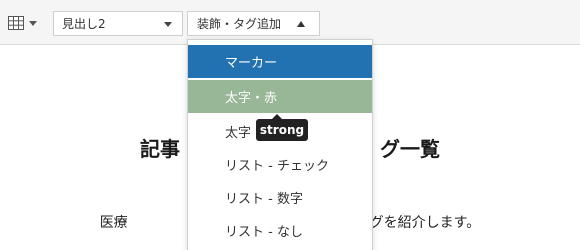  Describe the element at coordinates (16, 23) in the screenshot. I see `table-grid-icon` at that location.